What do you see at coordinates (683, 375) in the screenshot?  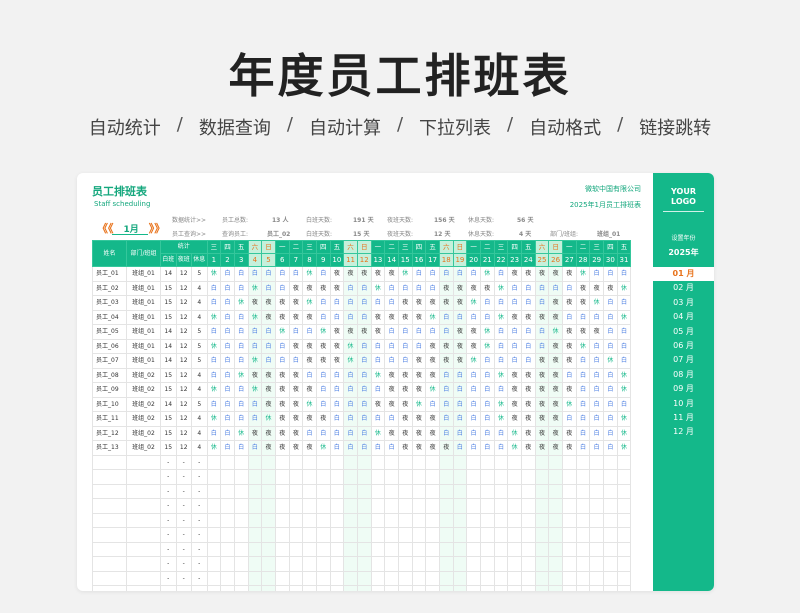 I see `month-link: 08 月` at bounding box center [683, 375].